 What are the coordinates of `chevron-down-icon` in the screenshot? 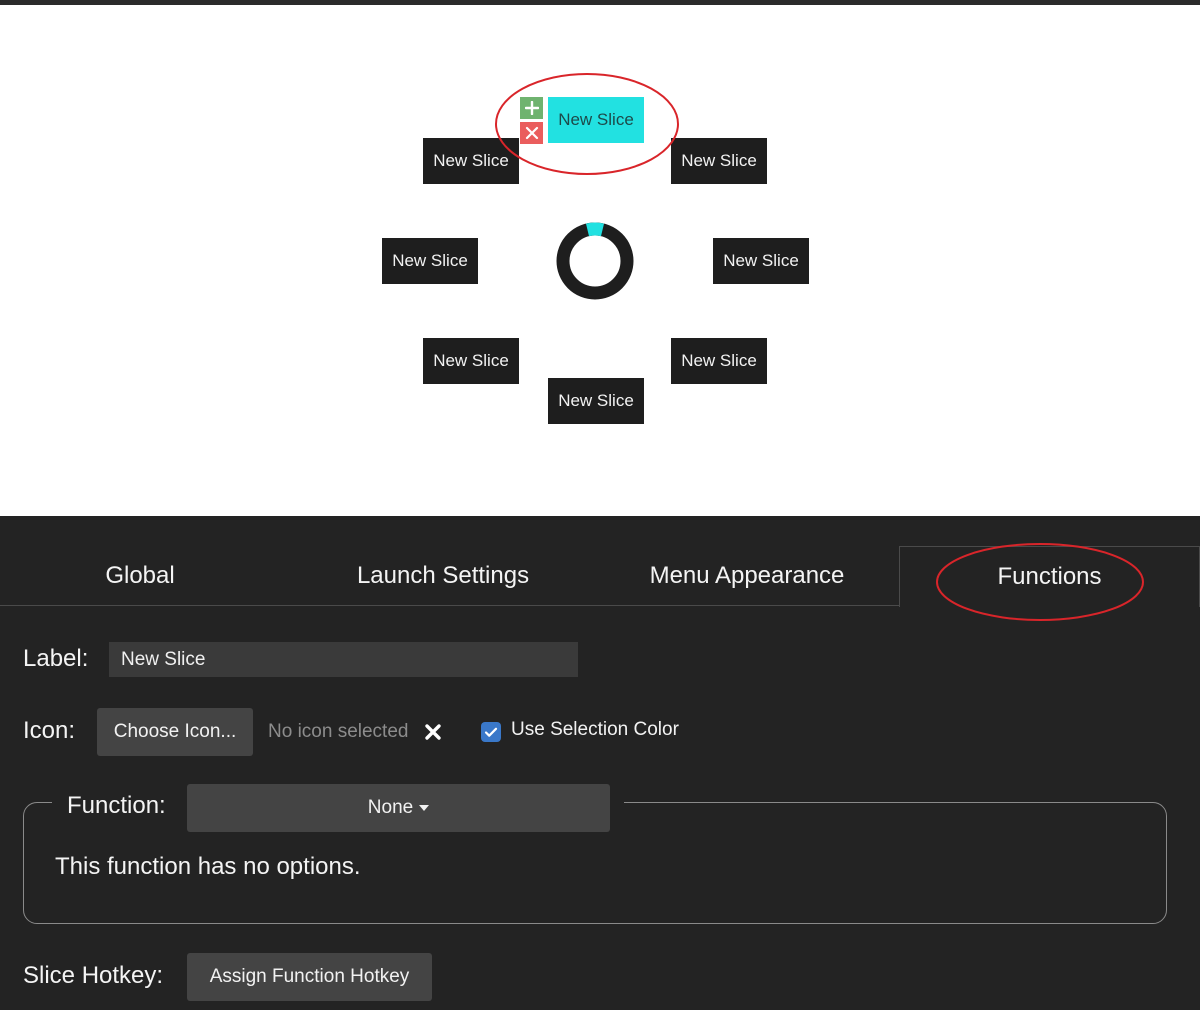 It's located at (424, 808).